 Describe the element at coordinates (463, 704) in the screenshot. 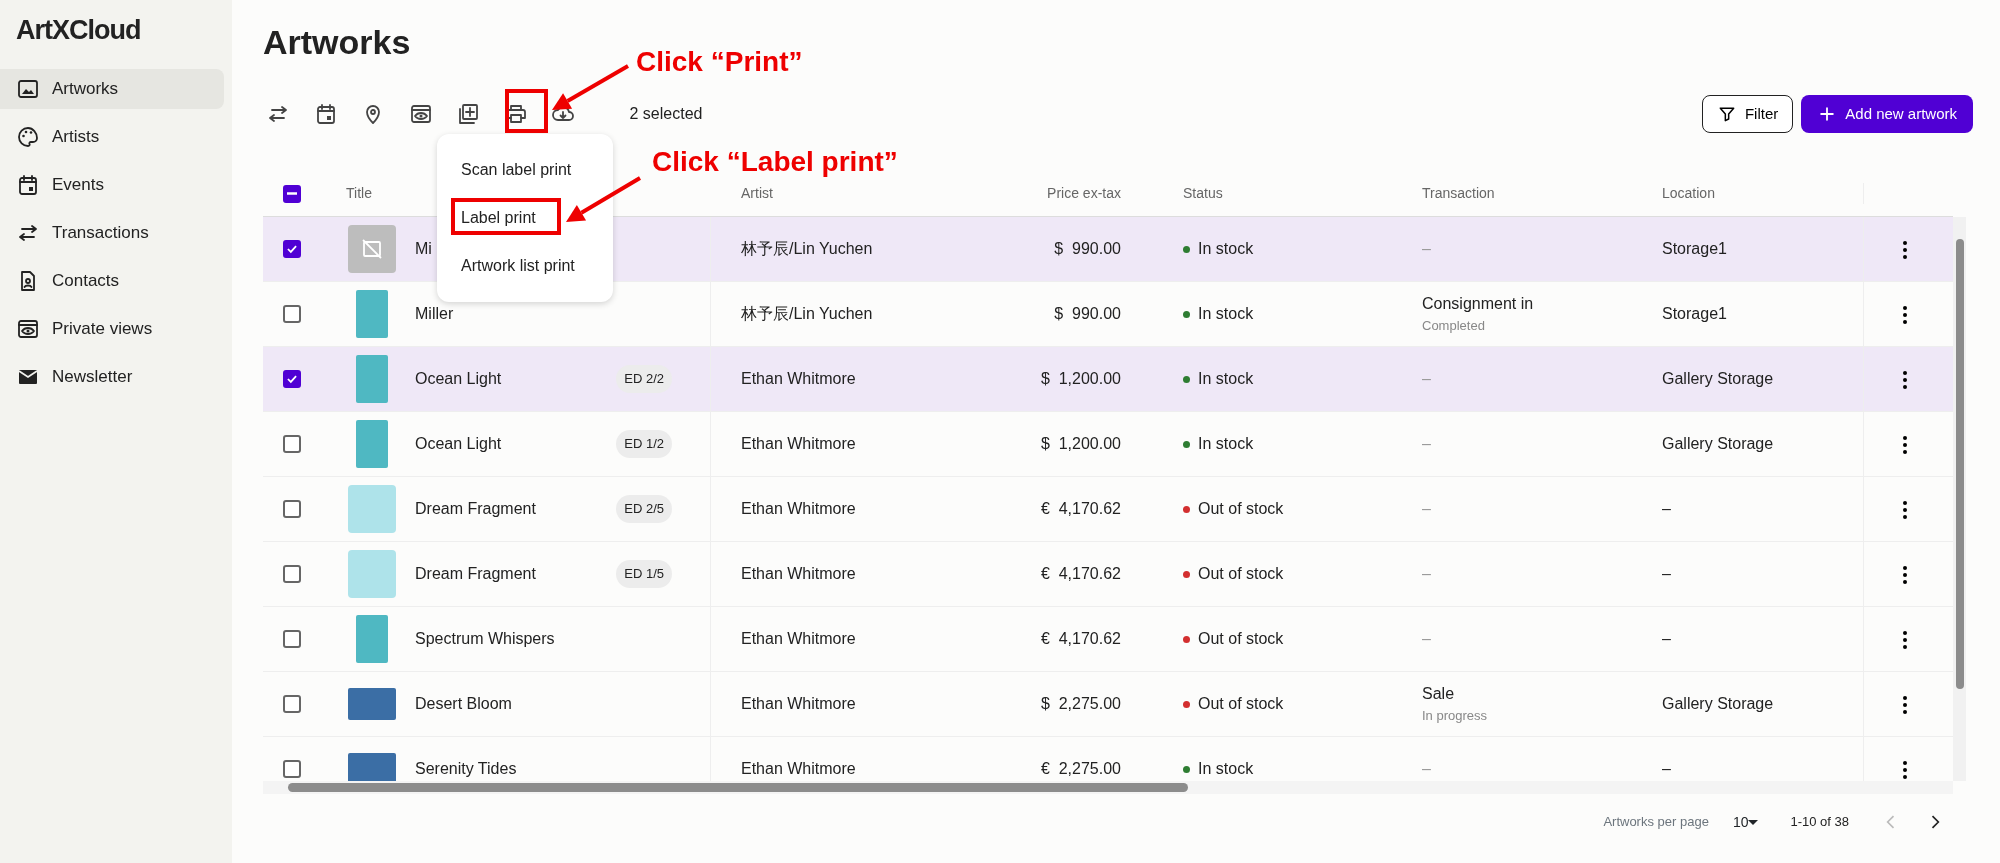

I see `artwork-title: Desert Bloom` at that location.